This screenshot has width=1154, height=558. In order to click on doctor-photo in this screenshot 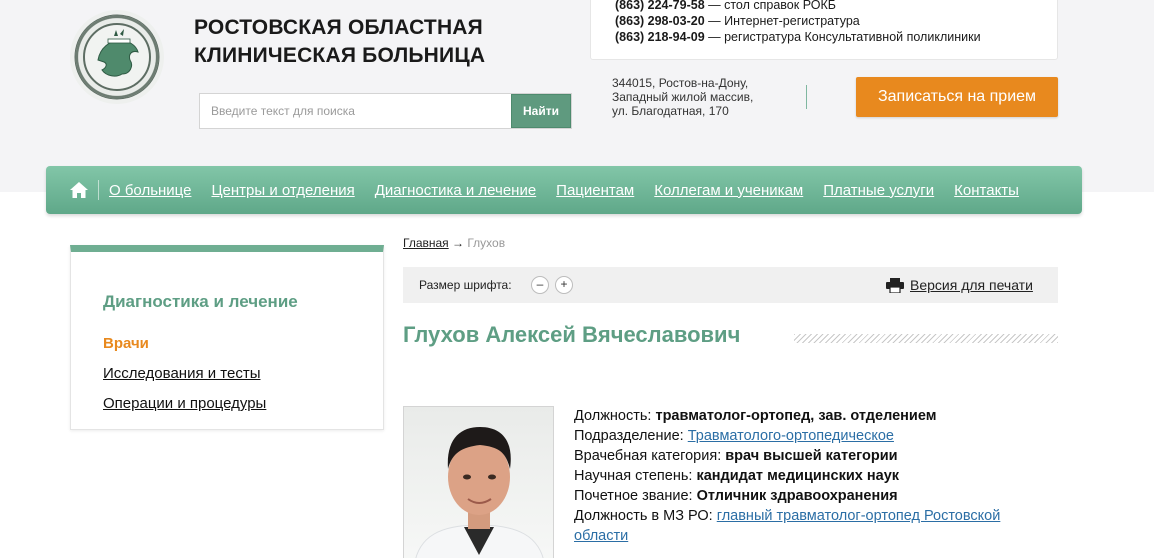, I will do `click(478, 482)`.